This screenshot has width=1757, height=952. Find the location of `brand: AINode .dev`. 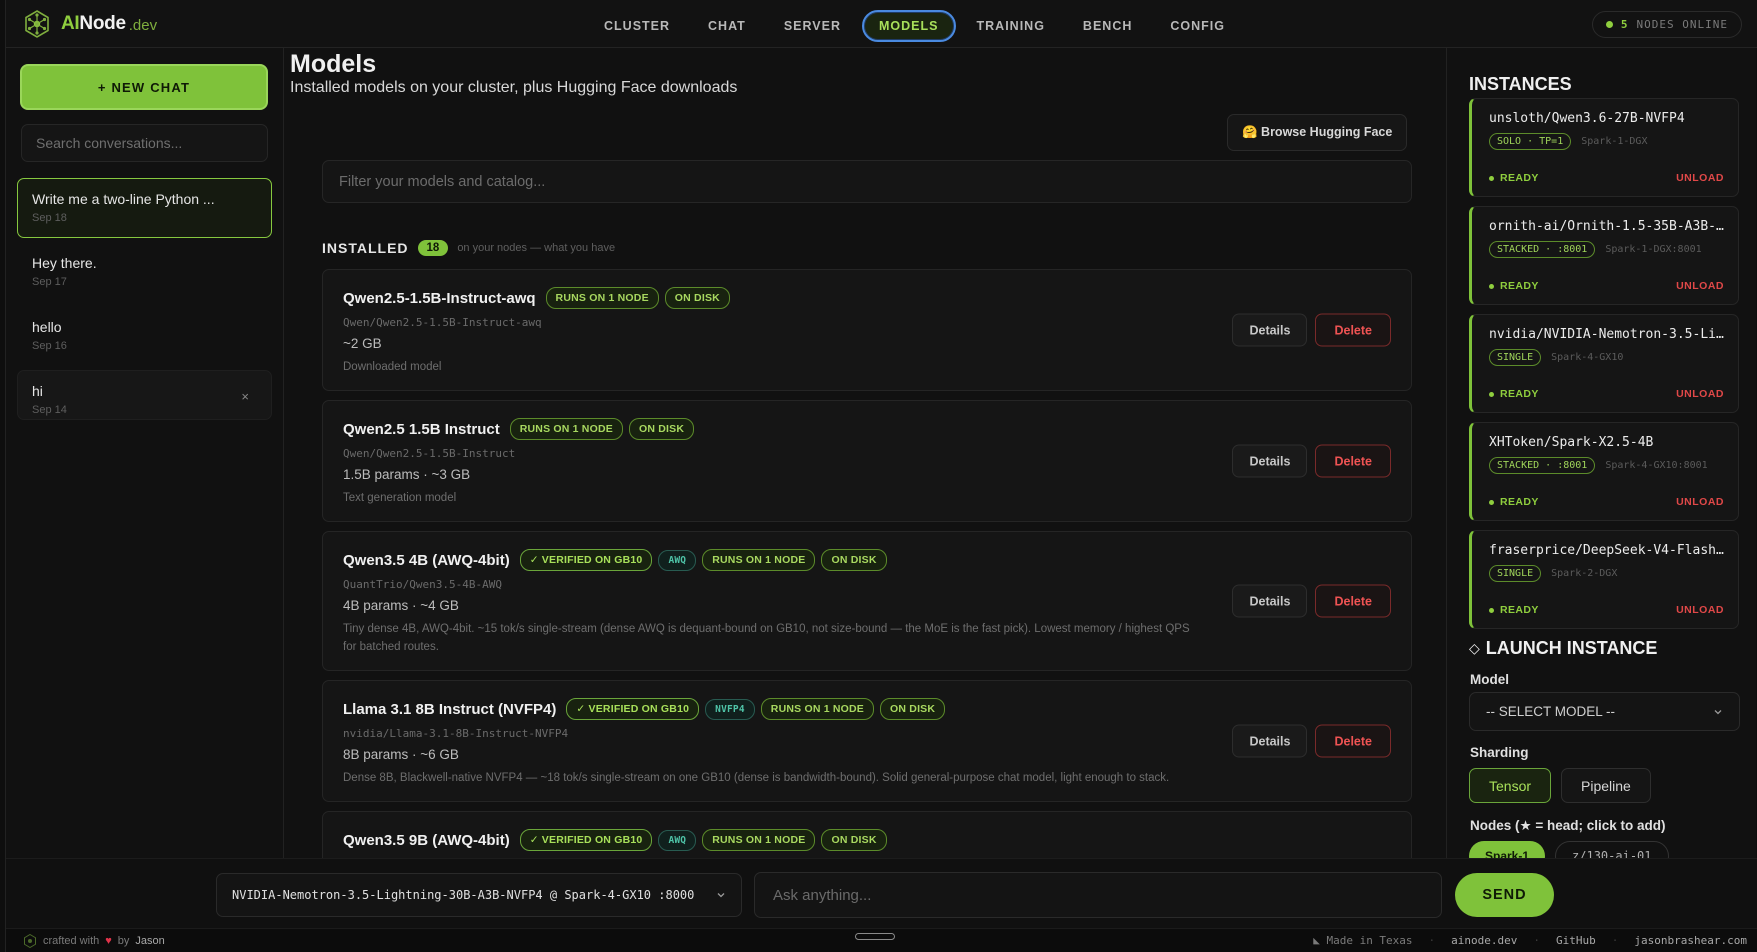

brand: AINode .dev is located at coordinates (90, 24).